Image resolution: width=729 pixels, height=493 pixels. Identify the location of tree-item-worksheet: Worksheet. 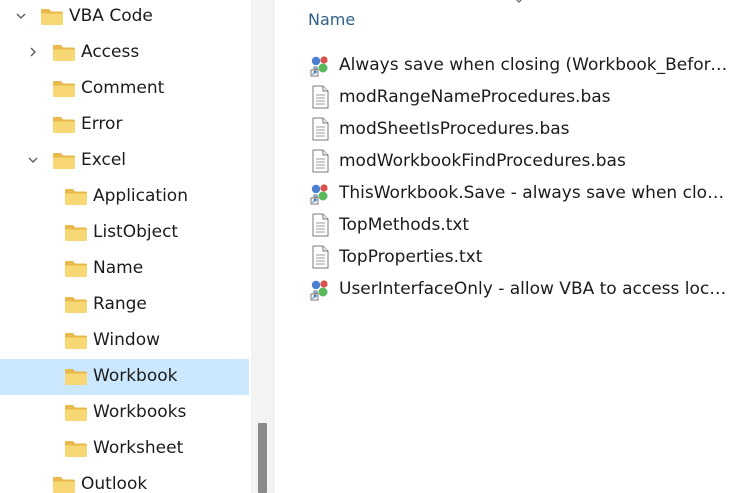
(124, 449).